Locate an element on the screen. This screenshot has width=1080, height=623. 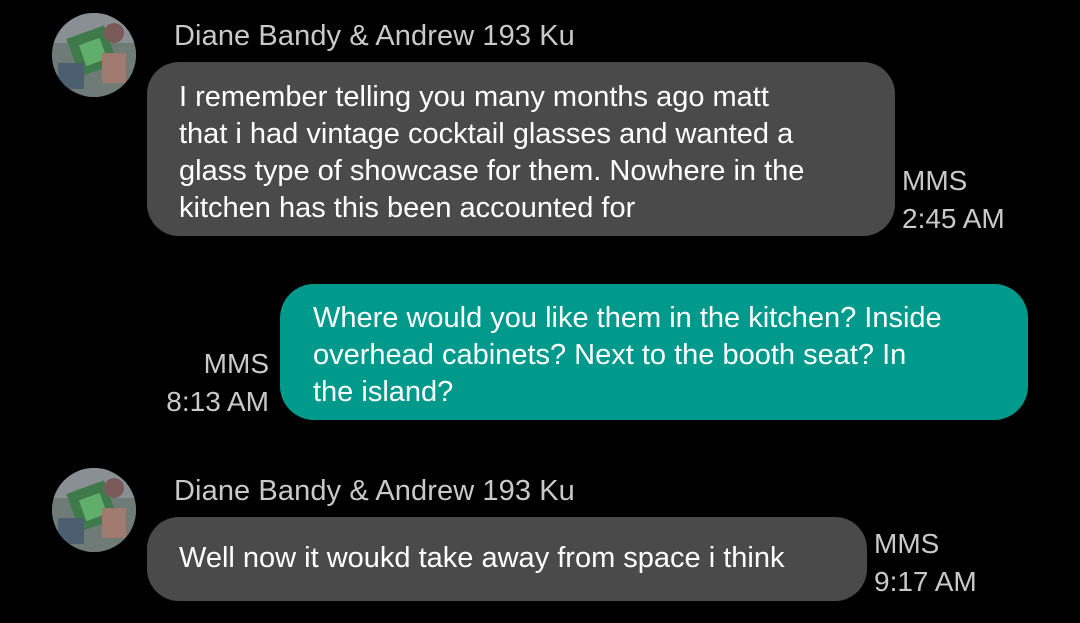
message-timestamp: 8:13 AM is located at coordinates (217, 401).